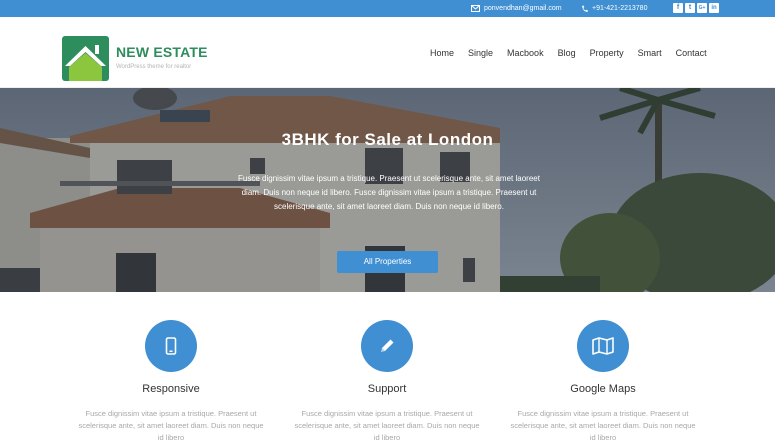  Describe the element at coordinates (696, 8) in the screenshot. I see `social-links: f t G+ in` at that location.